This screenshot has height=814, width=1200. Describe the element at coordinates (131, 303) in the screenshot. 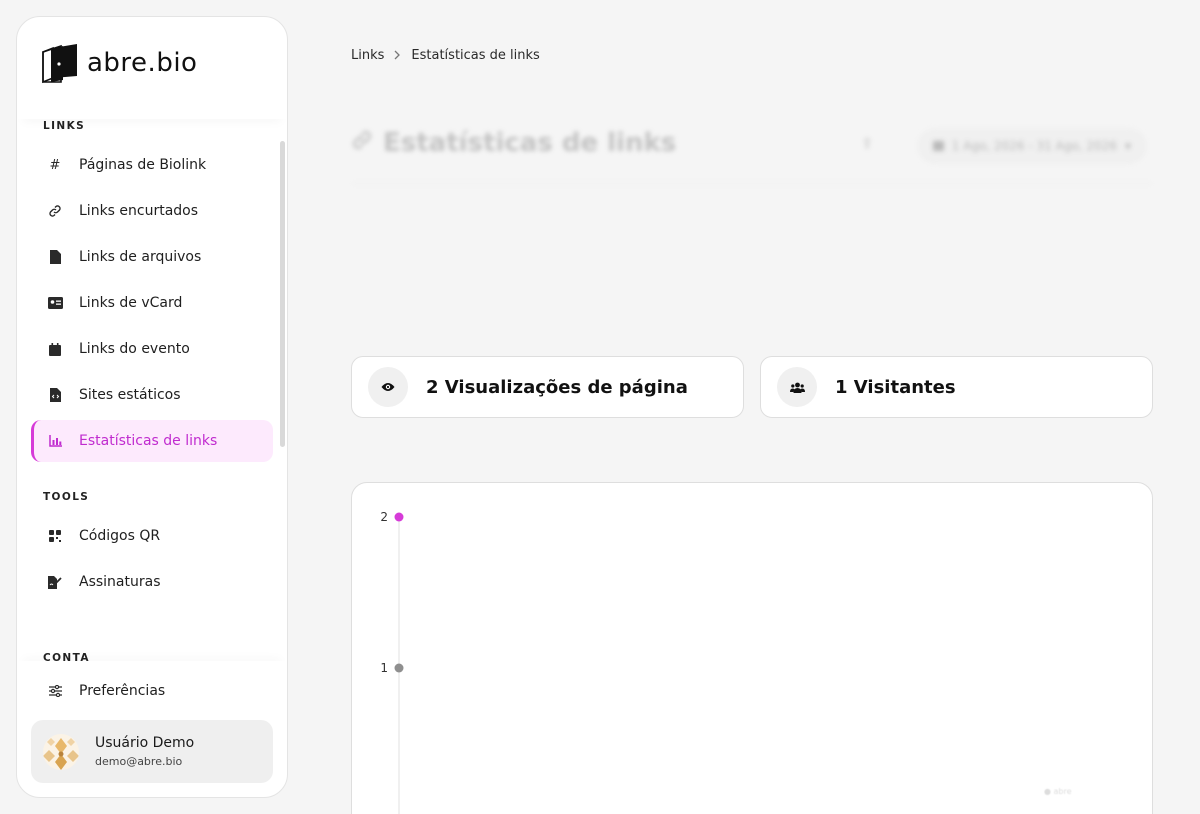

I see `sidebar-item-label: Links de vCard` at that location.